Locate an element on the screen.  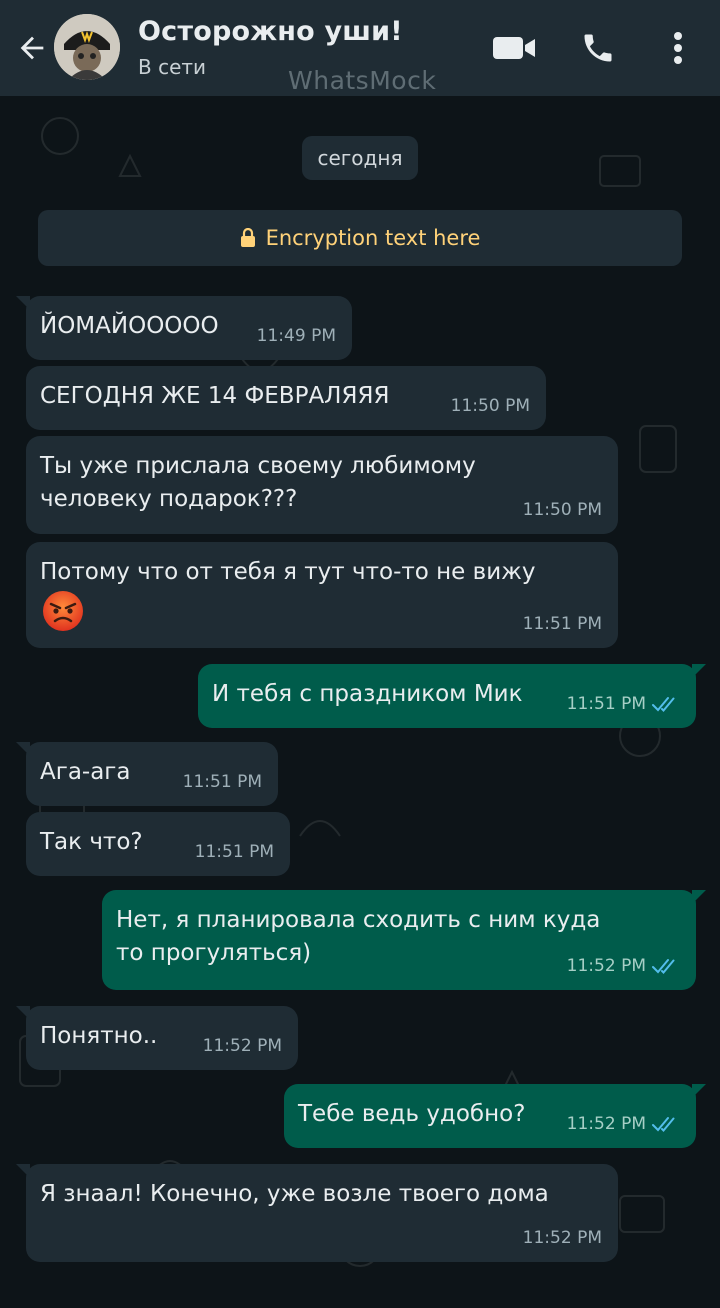
message-bubble-incoming: Так что? 11:51 PM is located at coordinates (158, 844).